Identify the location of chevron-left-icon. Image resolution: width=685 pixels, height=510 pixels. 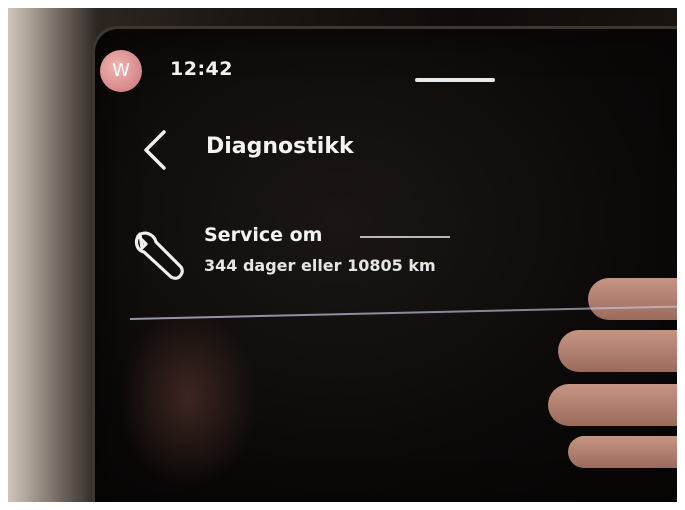
(155, 150).